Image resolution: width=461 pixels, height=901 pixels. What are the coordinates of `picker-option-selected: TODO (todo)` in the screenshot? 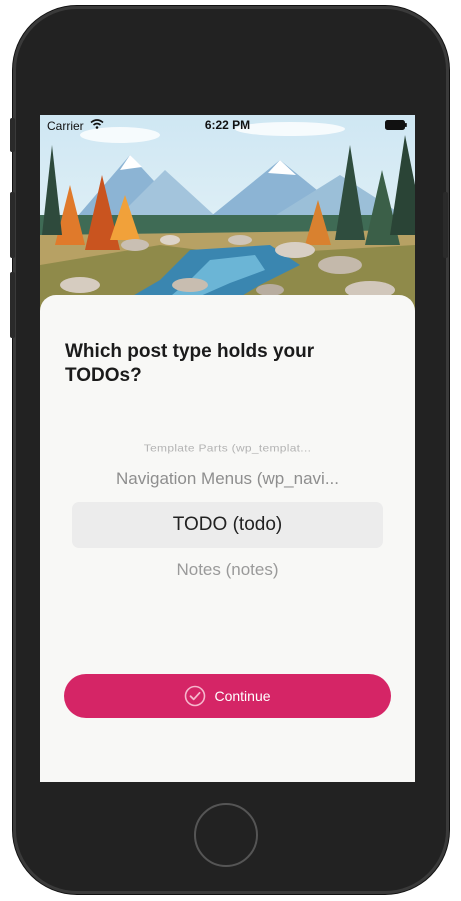 It's located at (227, 525).